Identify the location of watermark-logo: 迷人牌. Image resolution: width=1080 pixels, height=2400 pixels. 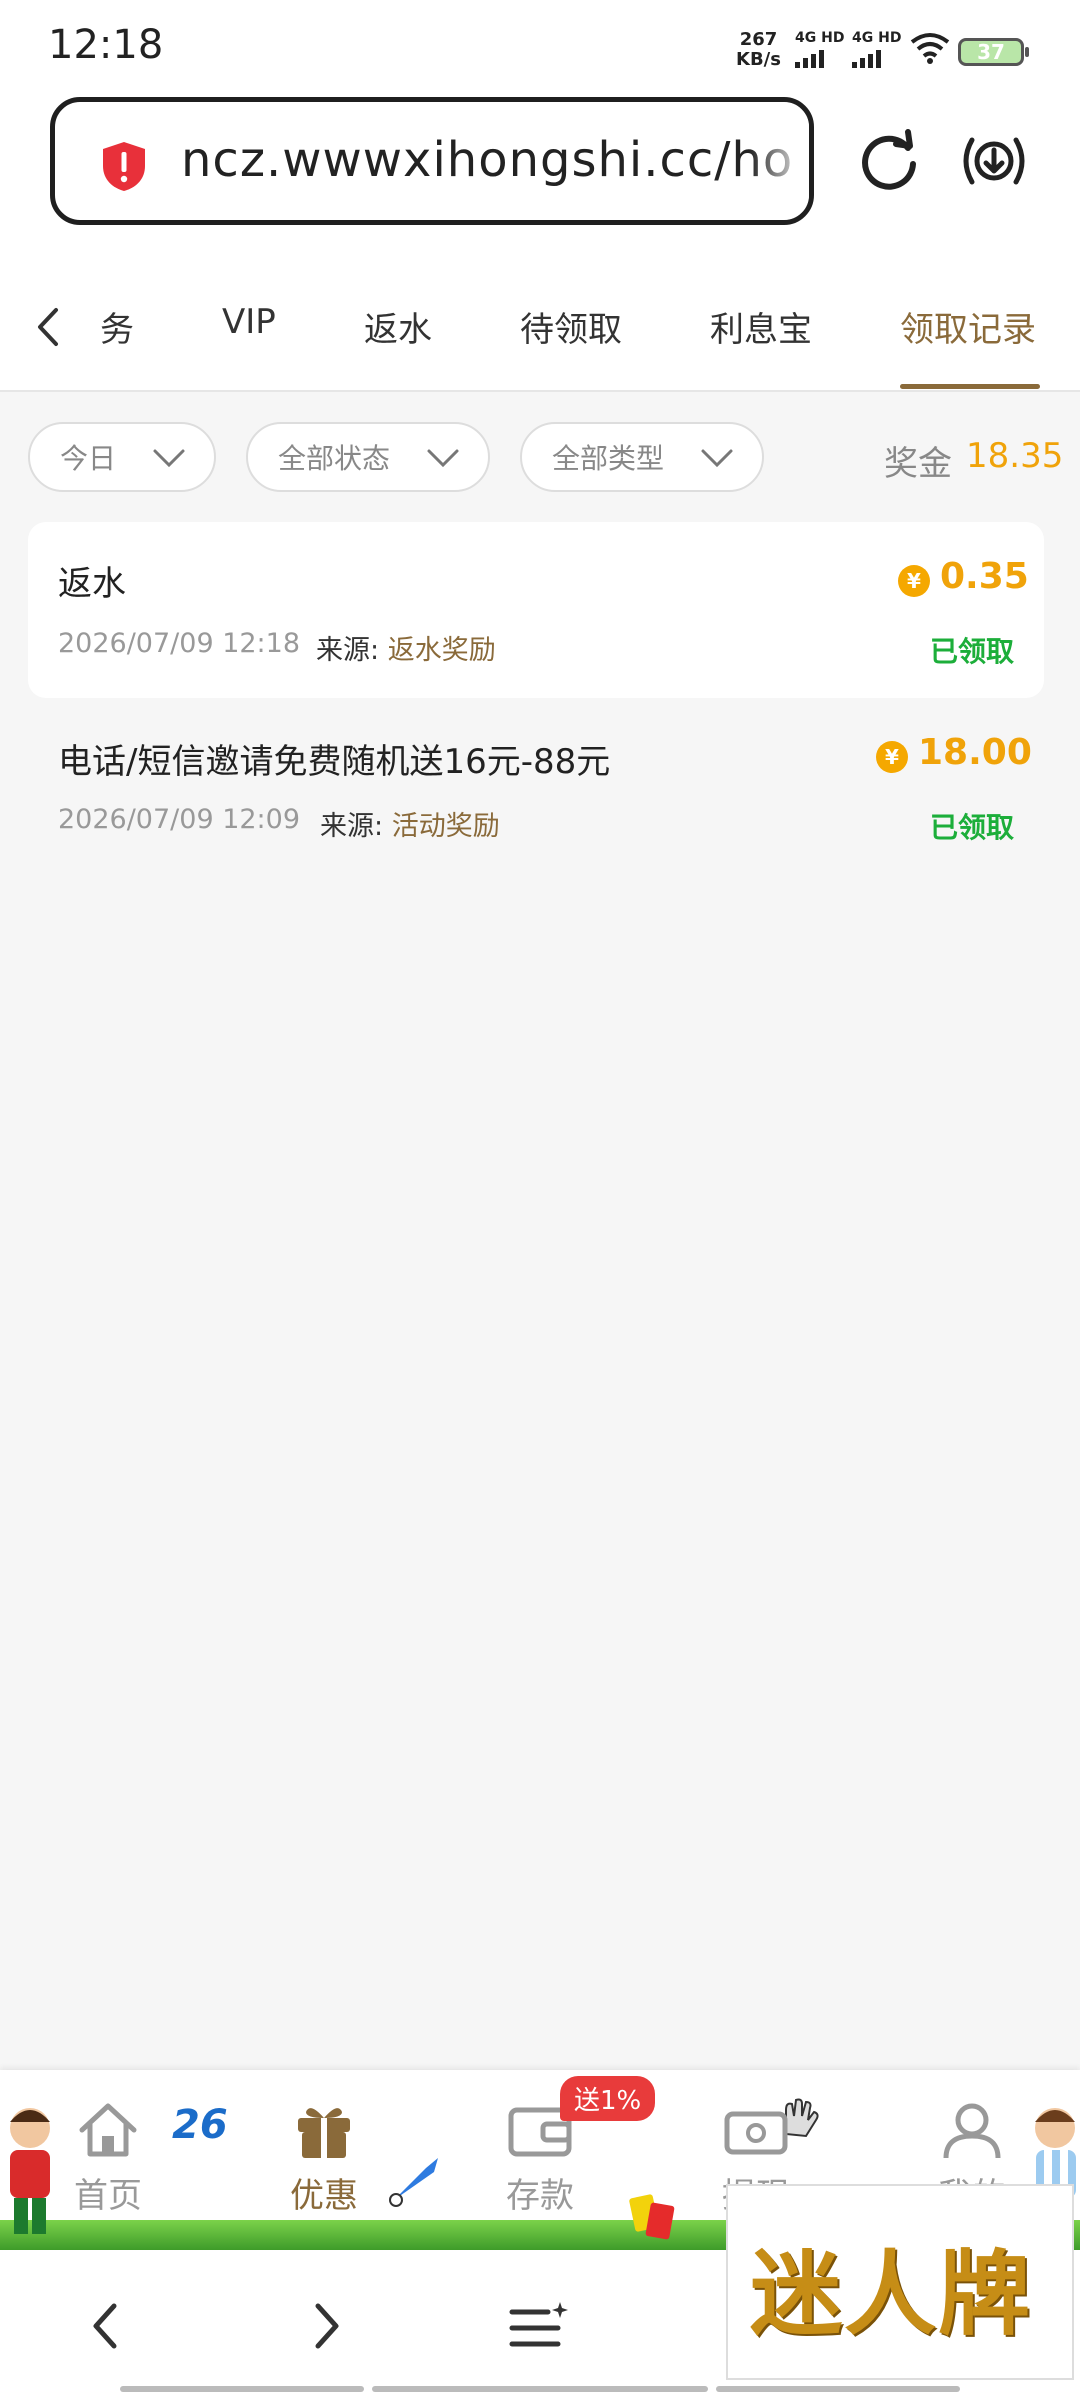
(900, 2282).